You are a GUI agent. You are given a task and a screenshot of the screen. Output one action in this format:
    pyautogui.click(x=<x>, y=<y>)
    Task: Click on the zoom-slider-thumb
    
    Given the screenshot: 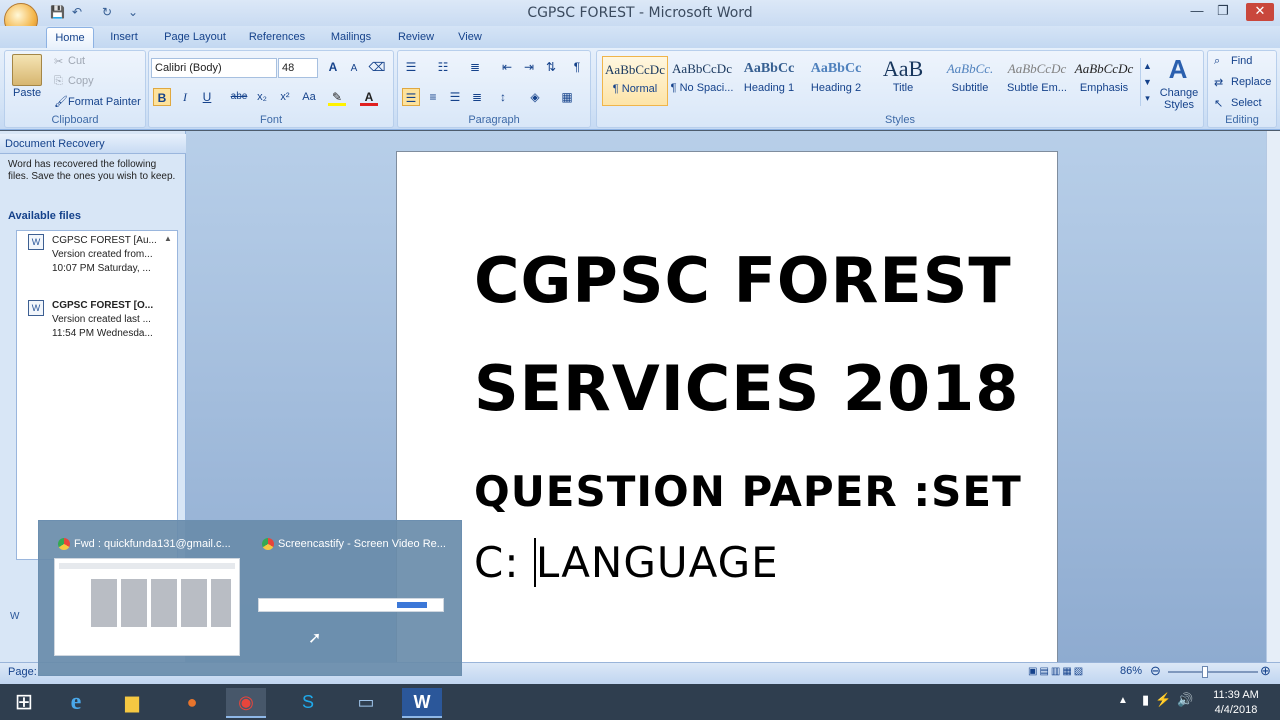 What is the action you would take?
    pyautogui.click(x=1205, y=672)
    